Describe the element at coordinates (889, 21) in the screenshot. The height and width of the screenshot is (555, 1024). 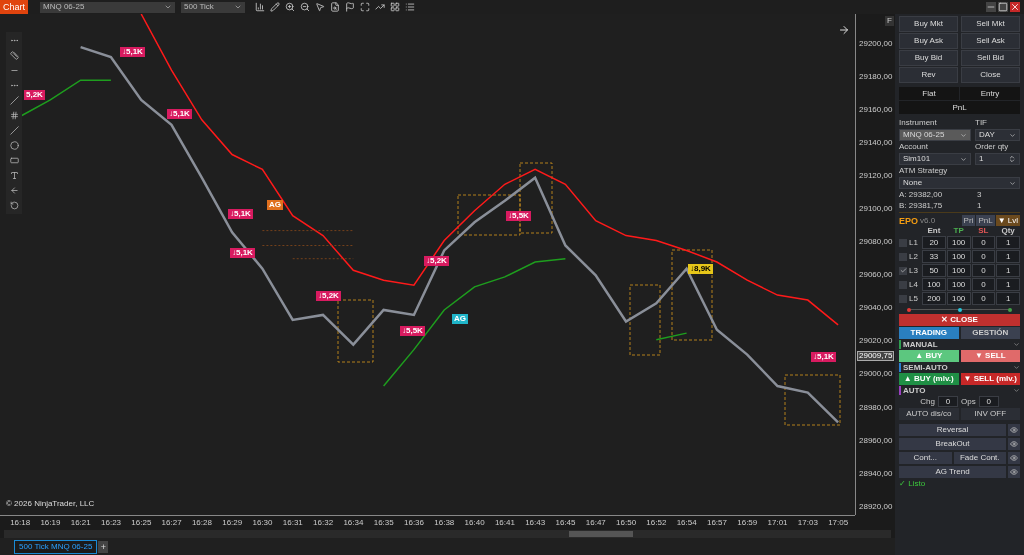
I see `panel-button: F` at that location.